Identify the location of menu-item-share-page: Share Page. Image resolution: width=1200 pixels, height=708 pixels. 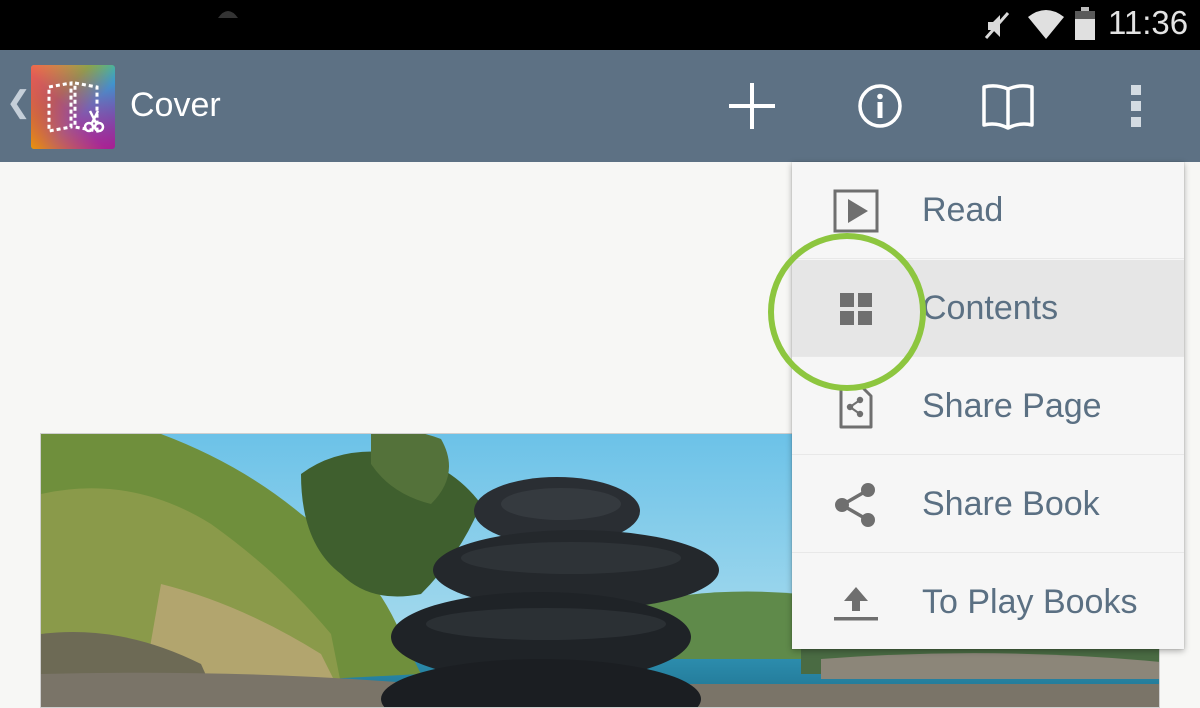
(988, 406).